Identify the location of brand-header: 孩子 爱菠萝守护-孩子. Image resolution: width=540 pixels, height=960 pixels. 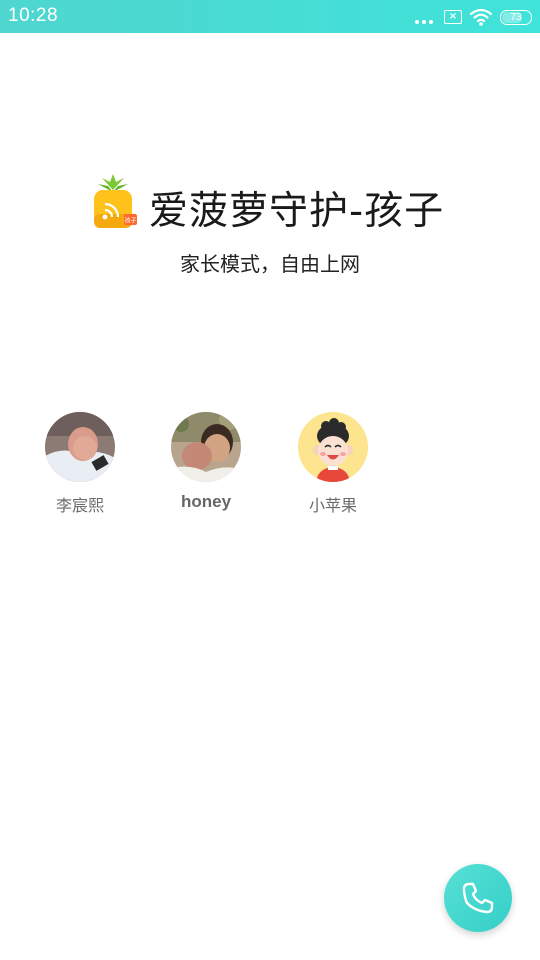
(270, 204).